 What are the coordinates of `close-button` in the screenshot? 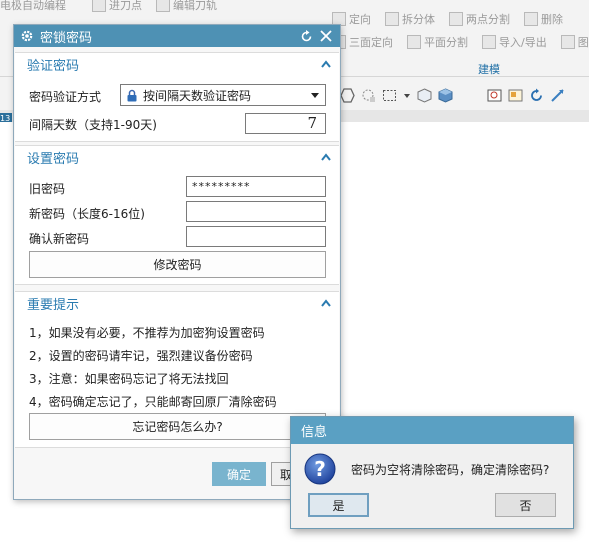 It's located at (326, 36).